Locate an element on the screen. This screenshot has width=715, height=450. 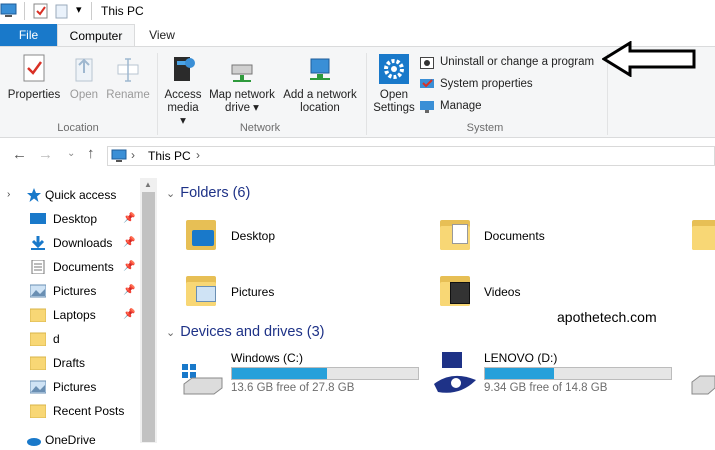
rename-label: Rename is located at coordinates (128, 95).